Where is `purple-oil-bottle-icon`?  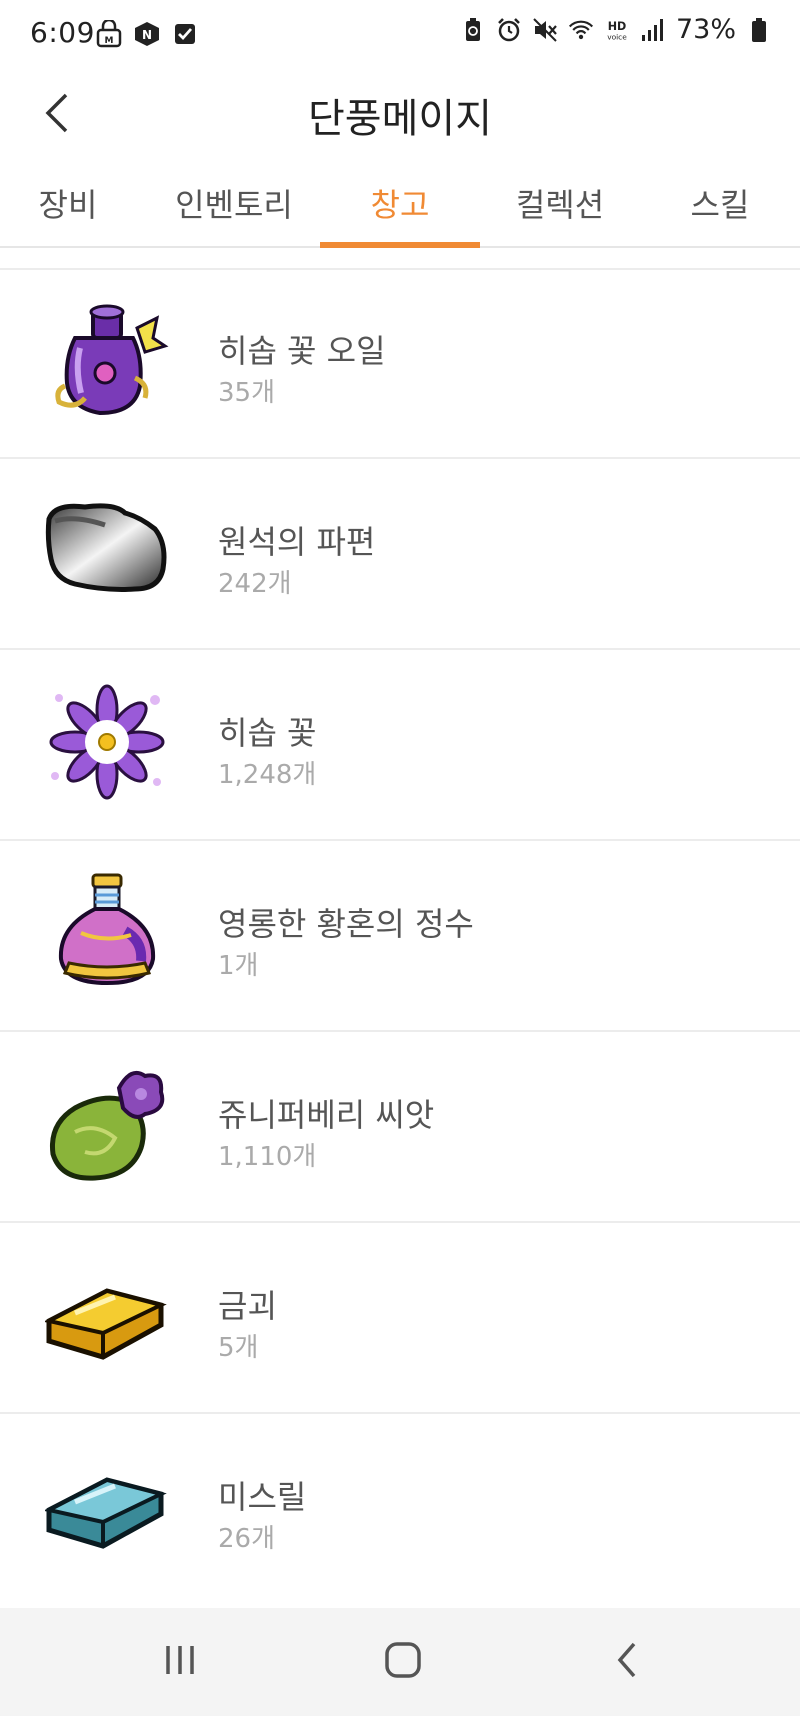 purple-oil-bottle-icon is located at coordinates (107, 360).